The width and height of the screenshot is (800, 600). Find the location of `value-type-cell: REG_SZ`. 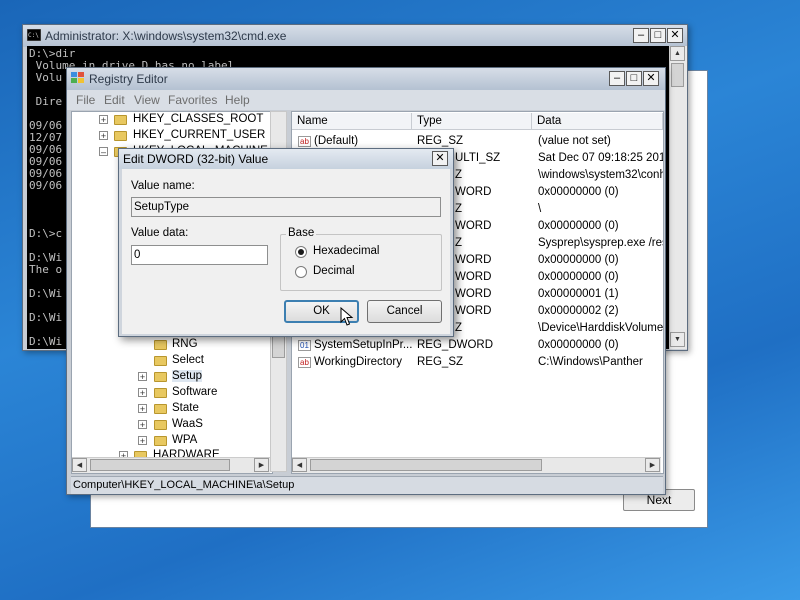

value-type-cell: REG_SZ is located at coordinates (440, 141).